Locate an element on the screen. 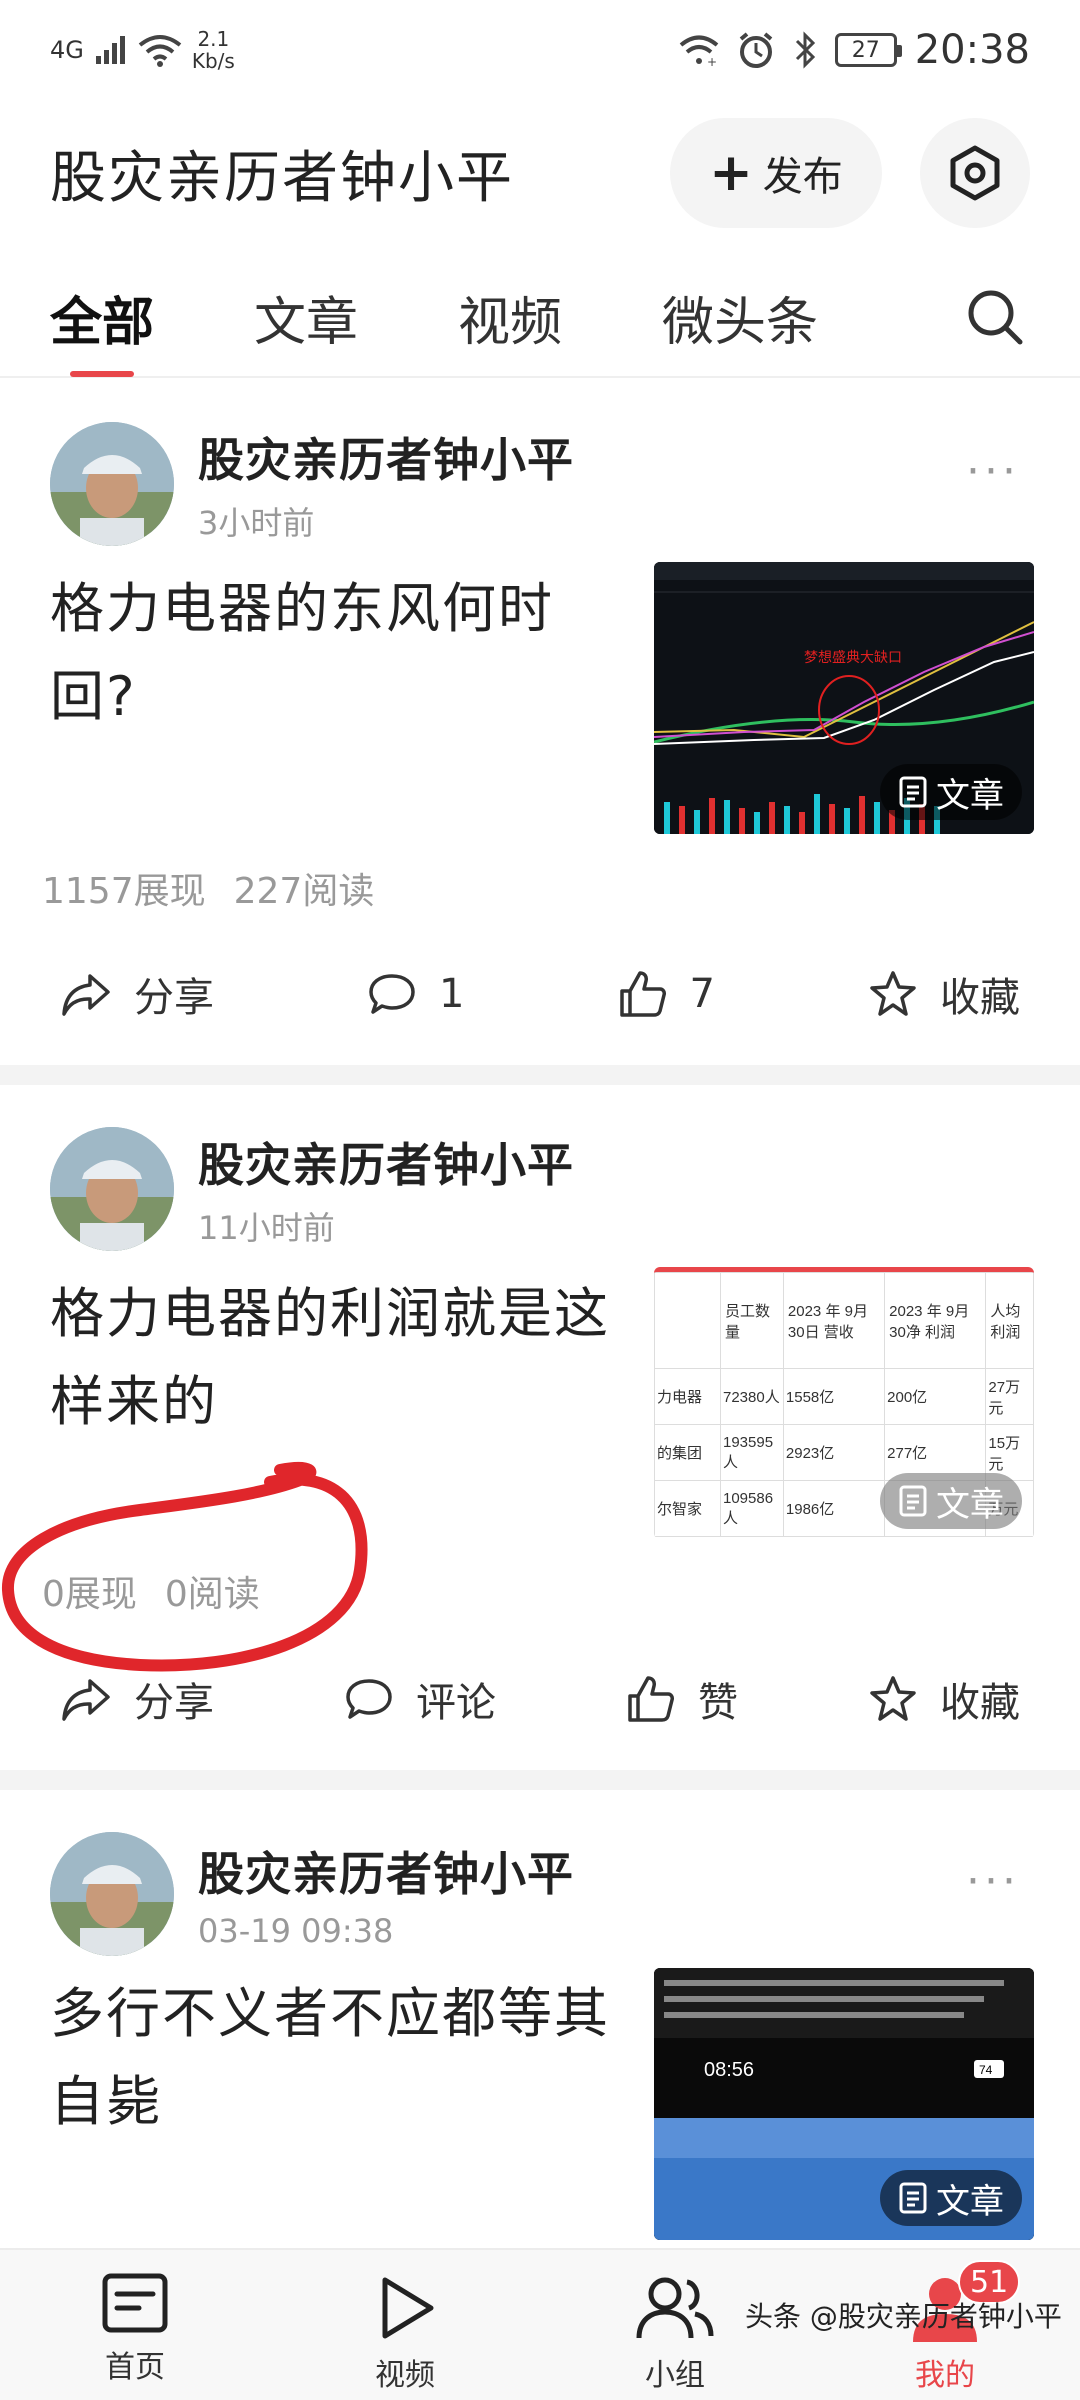  clock: 20:38 is located at coordinates (972, 50).